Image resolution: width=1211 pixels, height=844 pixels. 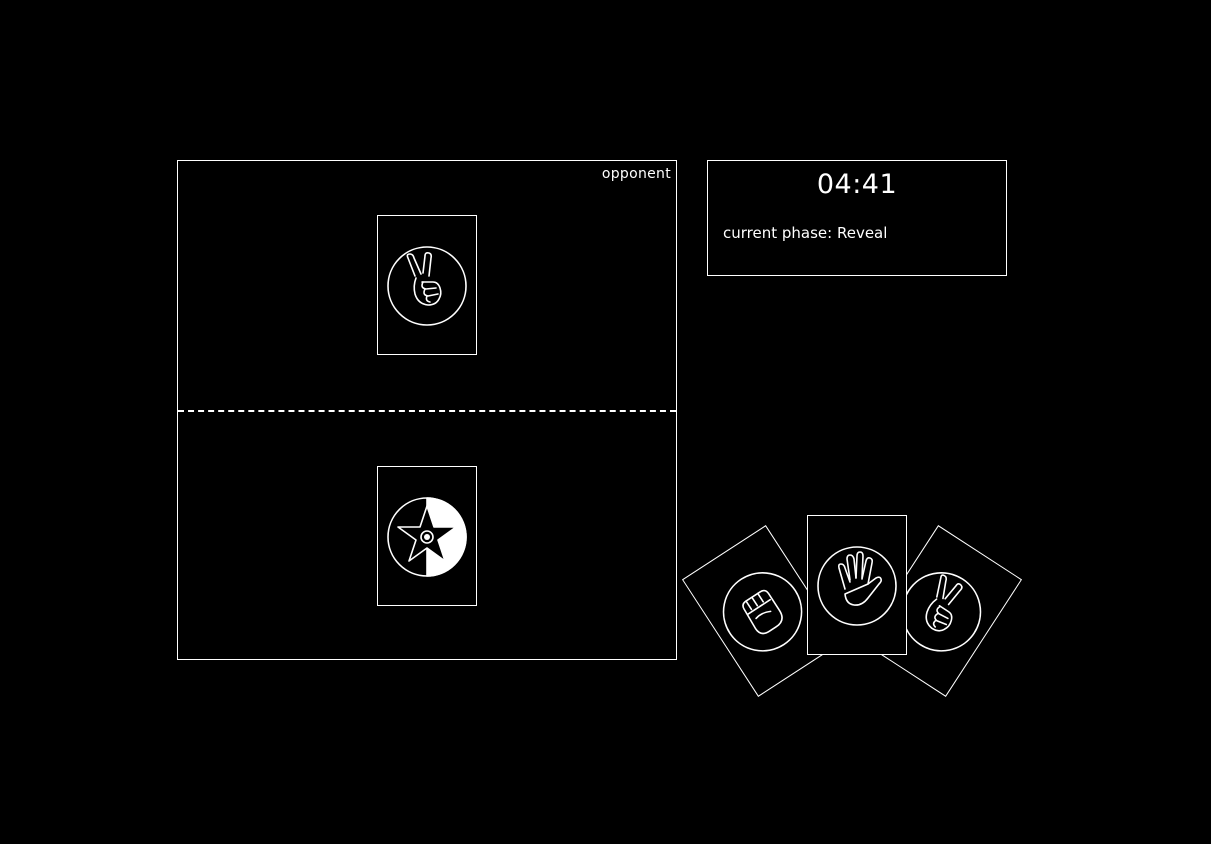 What do you see at coordinates (857, 218) in the screenshot?
I see `status-panel: 04:41 current phase: Reveal` at bounding box center [857, 218].